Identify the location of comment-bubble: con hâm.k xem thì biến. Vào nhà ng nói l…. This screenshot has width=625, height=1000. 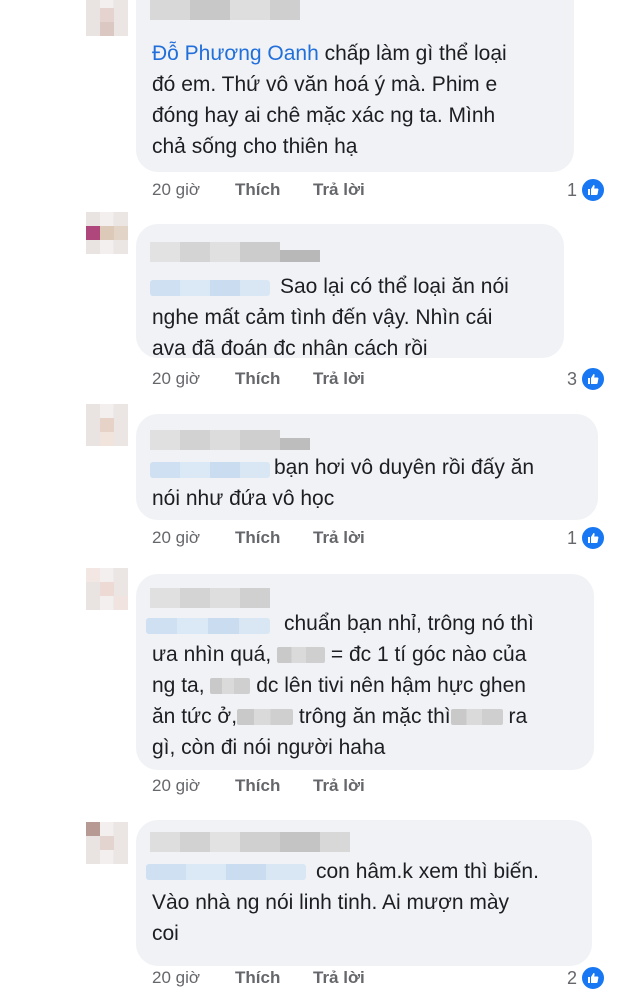
(364, 893).